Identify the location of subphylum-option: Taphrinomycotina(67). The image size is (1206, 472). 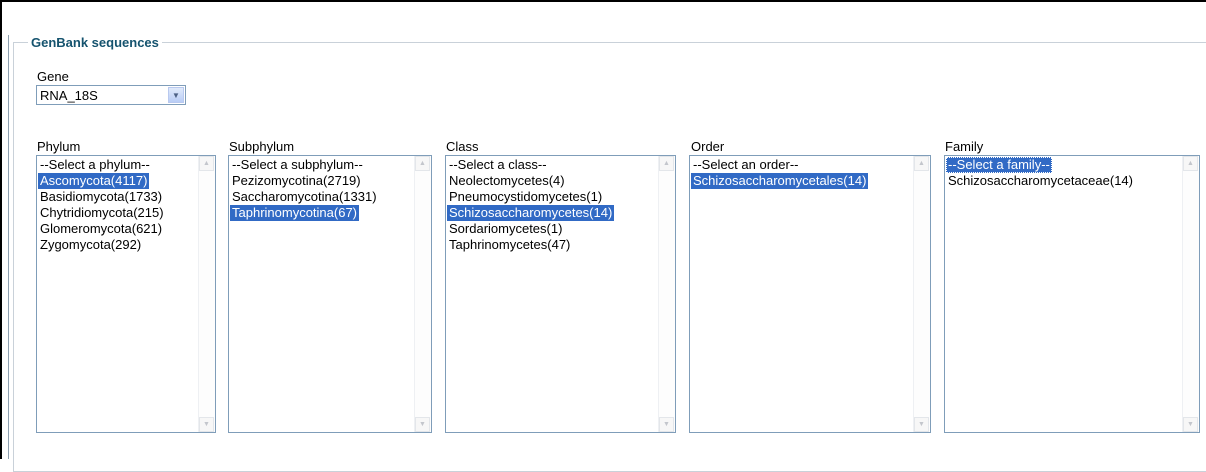
(295, 213).